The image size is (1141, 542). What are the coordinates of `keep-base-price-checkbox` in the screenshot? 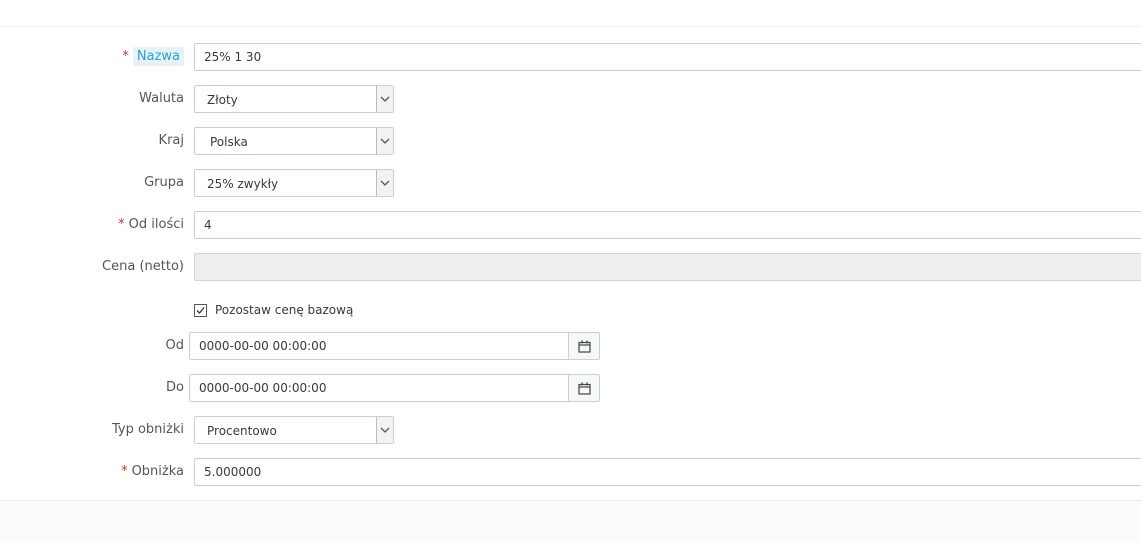 It's located at (200, 310).